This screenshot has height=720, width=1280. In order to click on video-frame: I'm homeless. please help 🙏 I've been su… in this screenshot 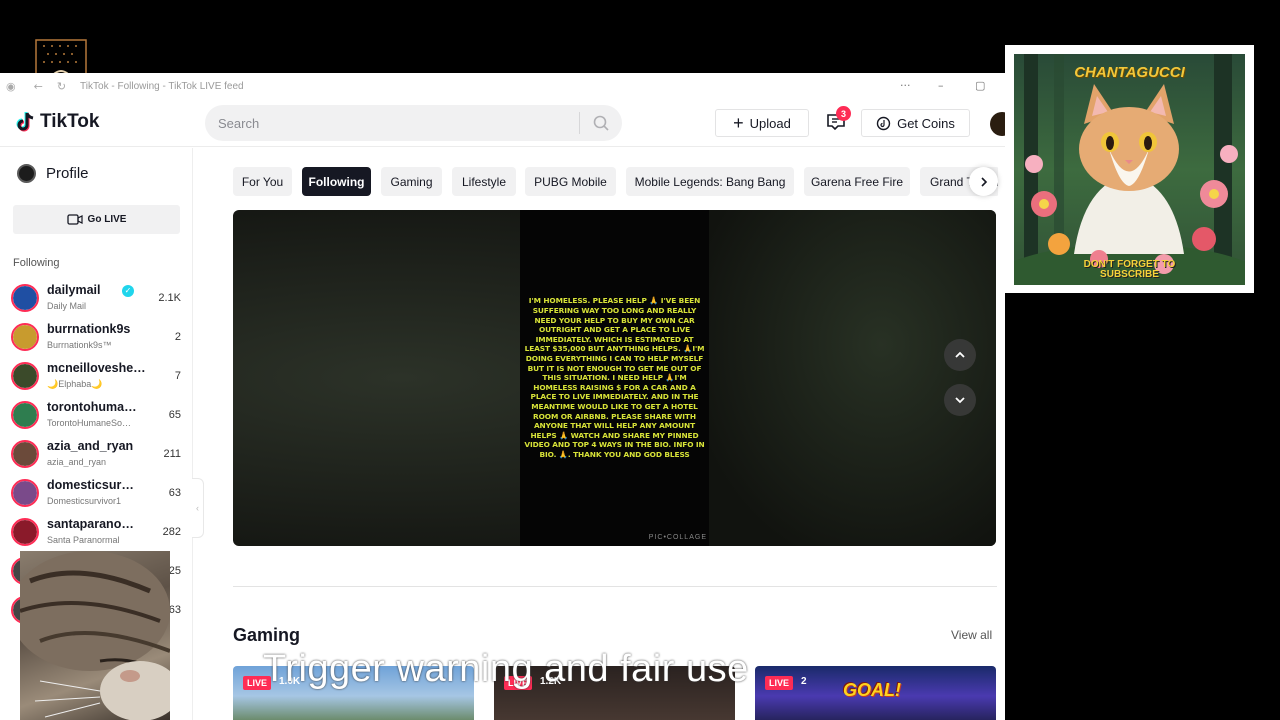, I will do `click(614, 378)`.